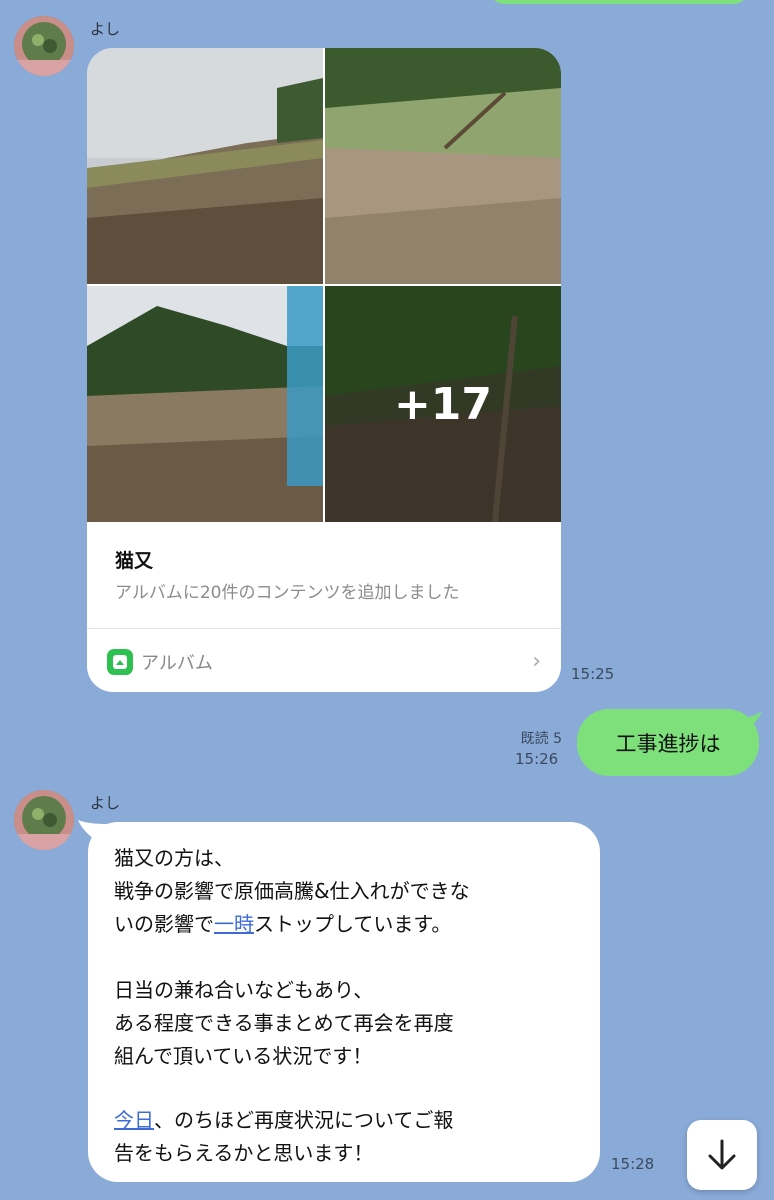  Describe the element at coordinates (324, 660) in the screenshot. I see `album-footer-link: アルバム ›` at that location.